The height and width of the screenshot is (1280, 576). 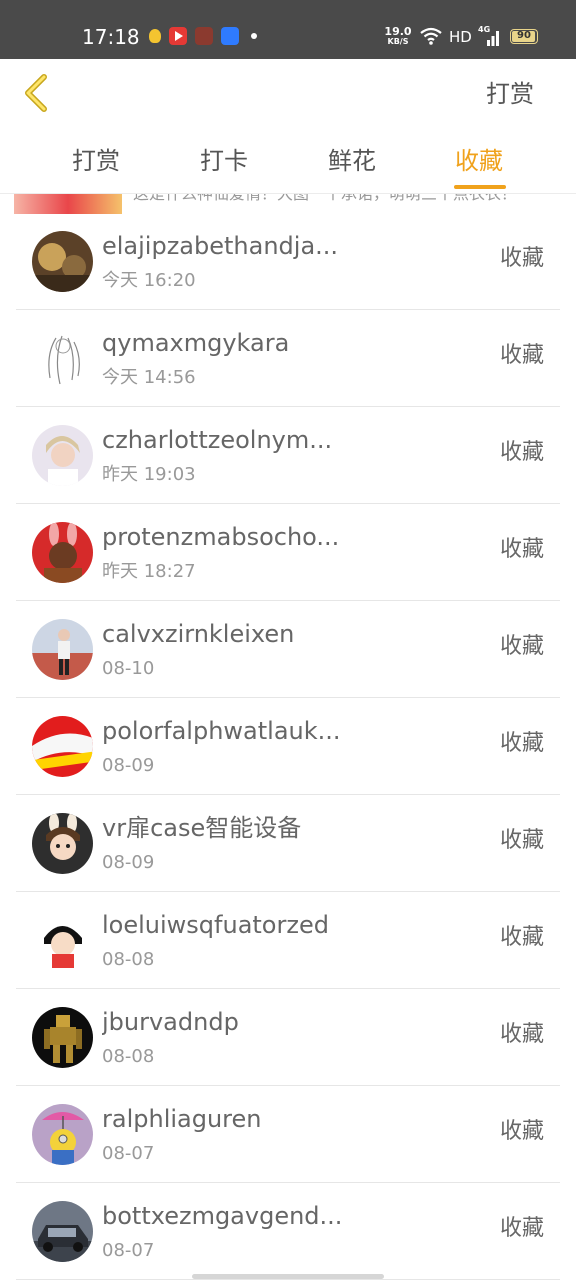 I want to click on list-item: bottxezmgavgend... 08-07 收藏, so click(x=288, y=1231).